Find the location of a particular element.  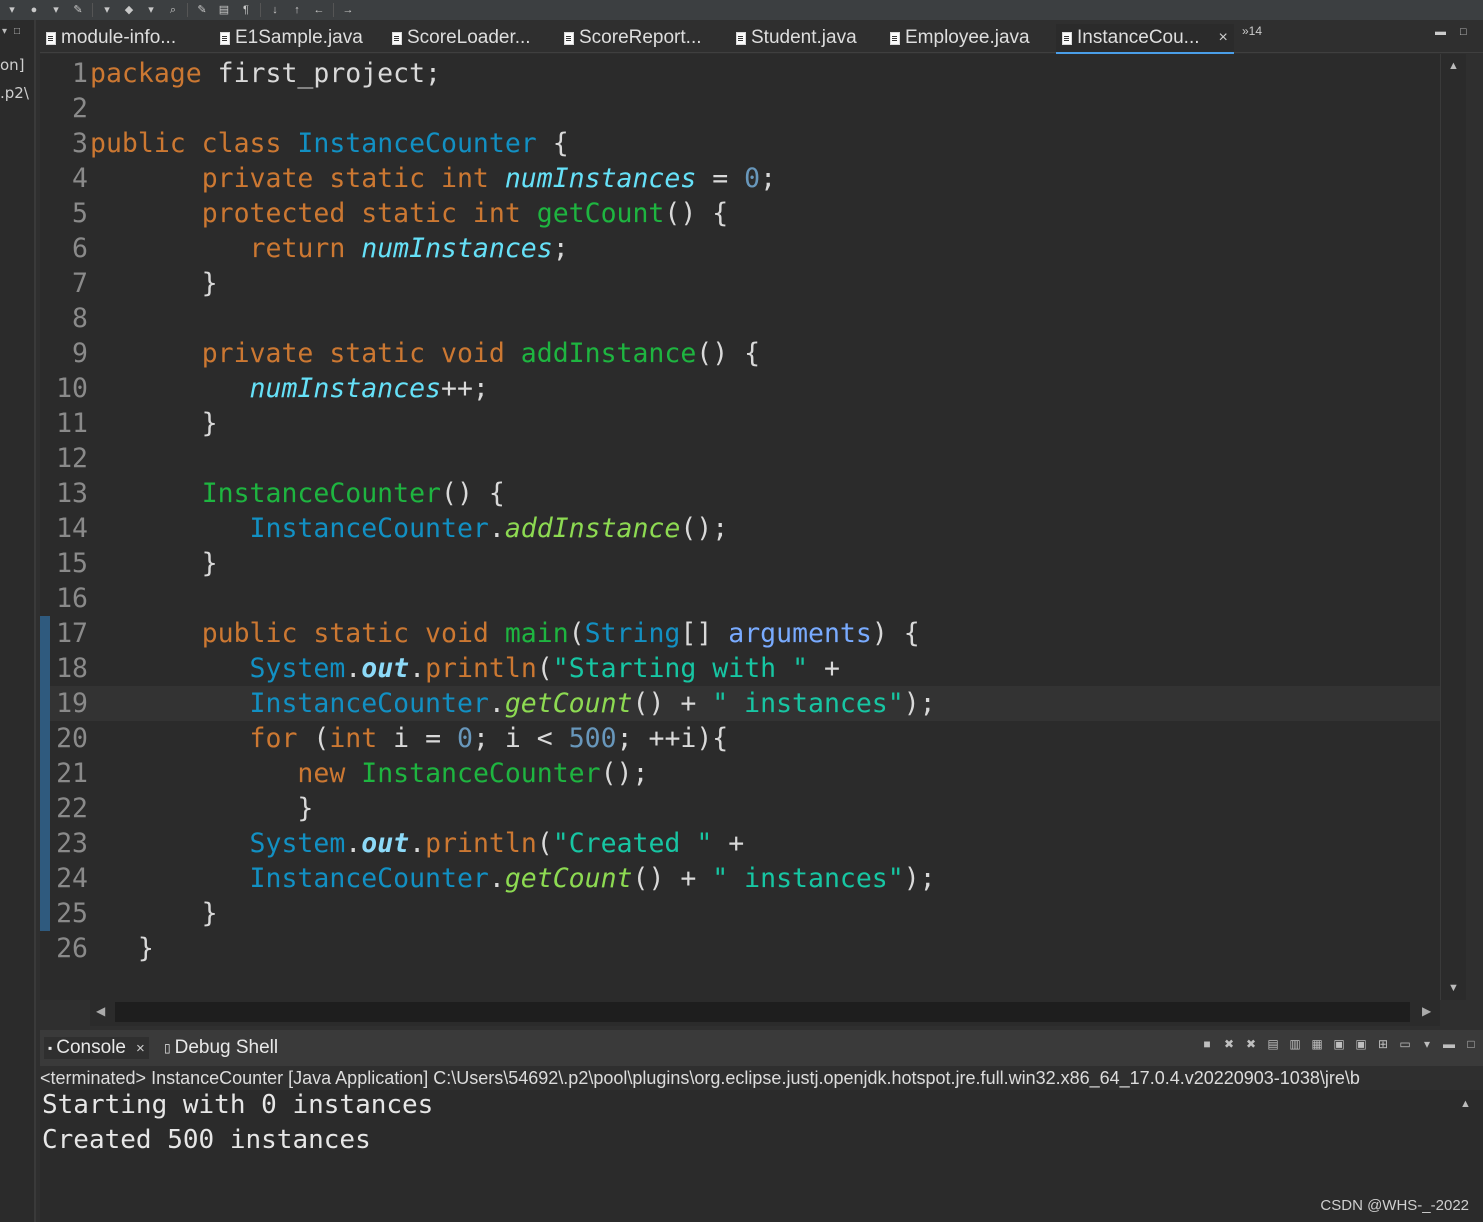

code-line: 18 System.out.println("Starting with " + is located at coordinates (740, 668).